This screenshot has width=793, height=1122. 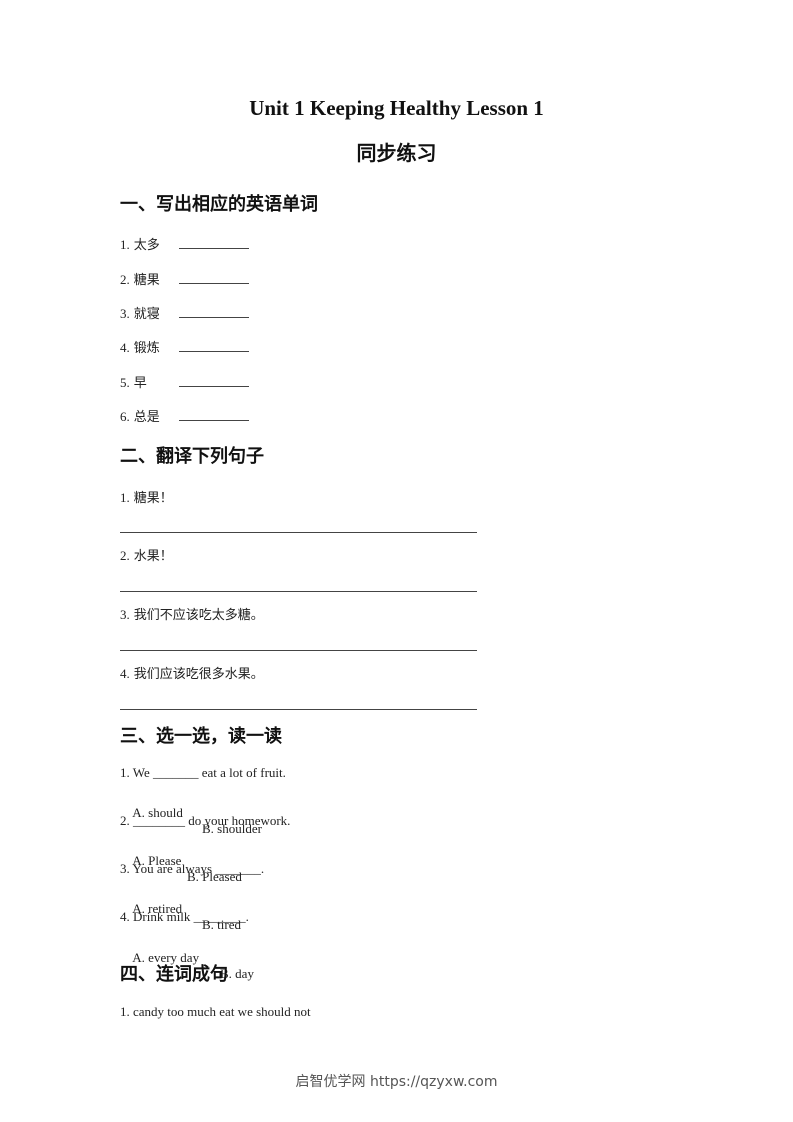 What do you see at coordinates (184, 416) in the screenshot?
I see `vocab-item: 6. 总是` at bounding box center [184, 416].